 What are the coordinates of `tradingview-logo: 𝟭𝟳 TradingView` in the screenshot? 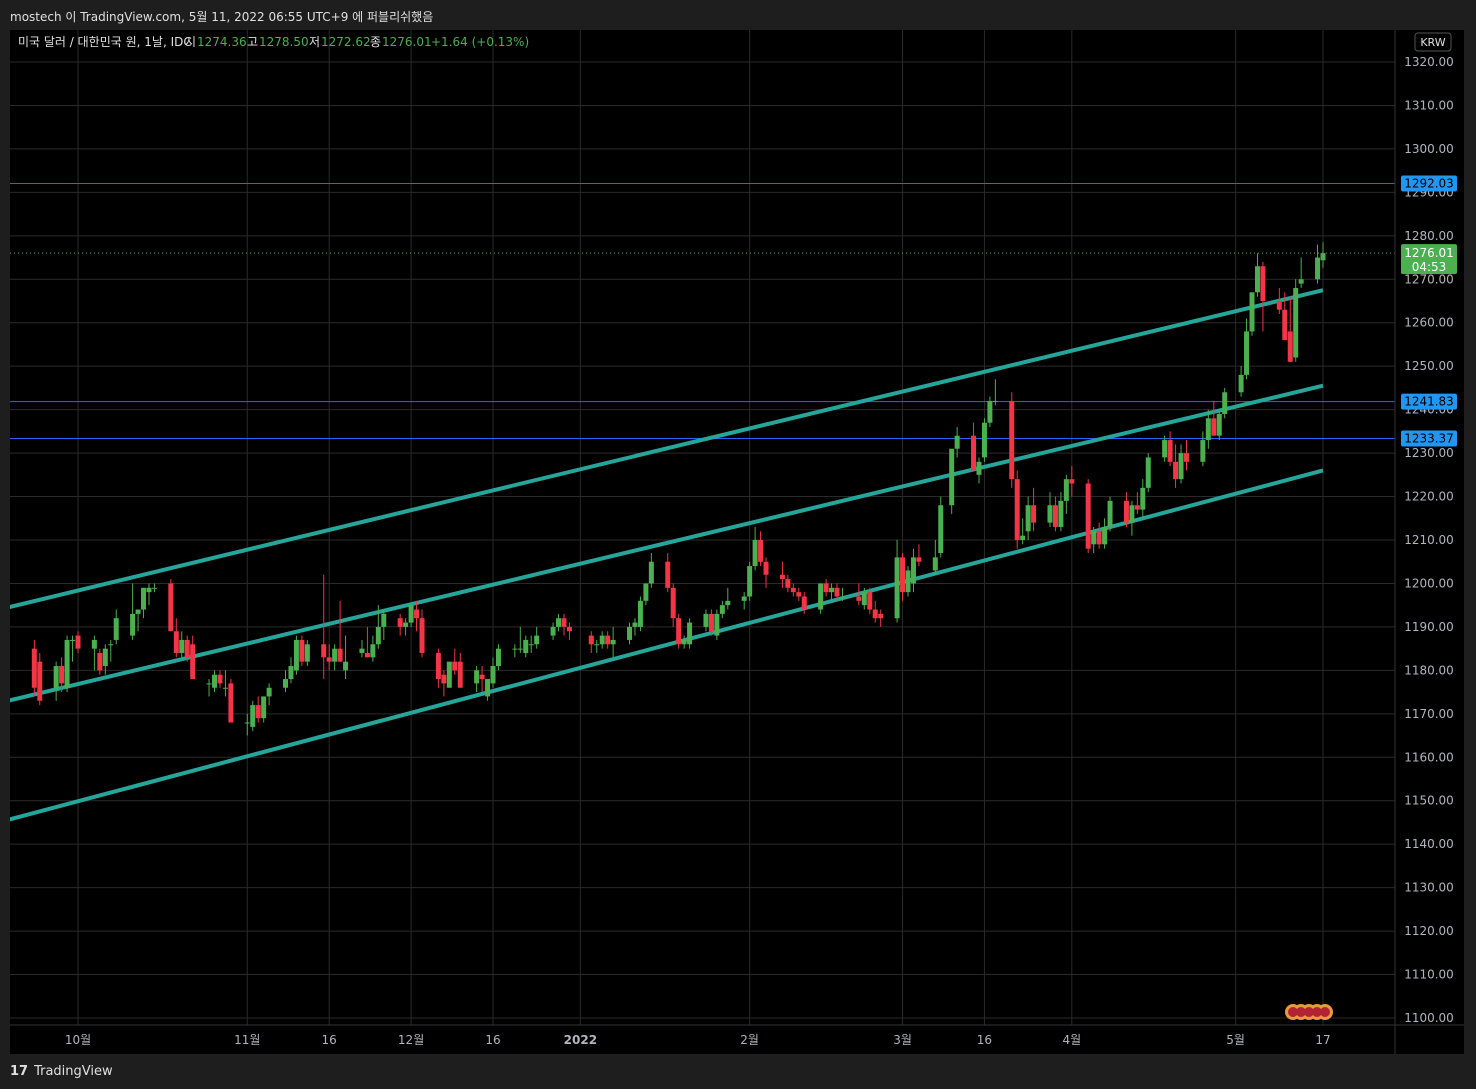 It's located at (61, 1071).